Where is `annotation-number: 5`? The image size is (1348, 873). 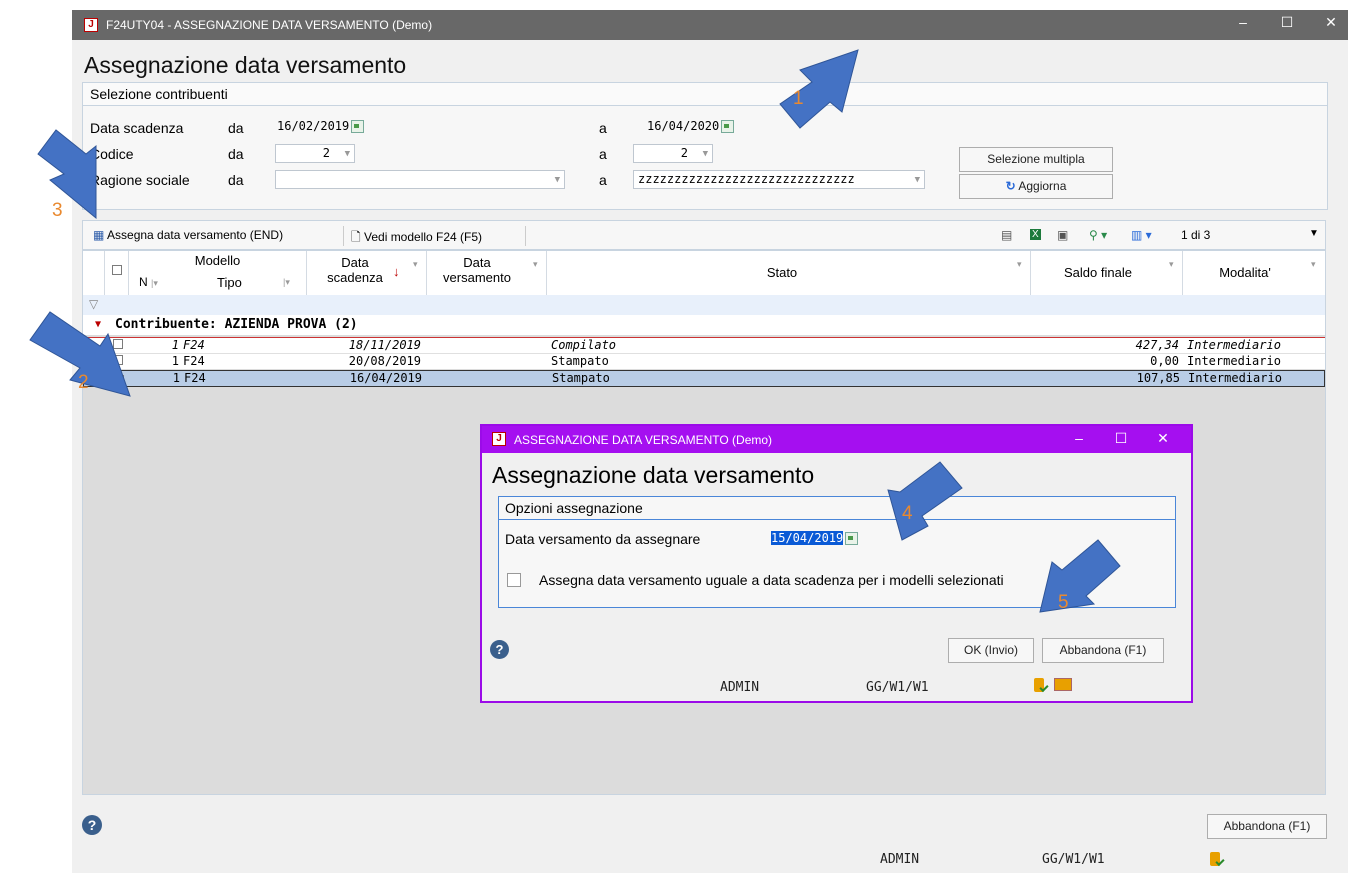
annotation-number: 5 is located at coordinates (1063, 602).